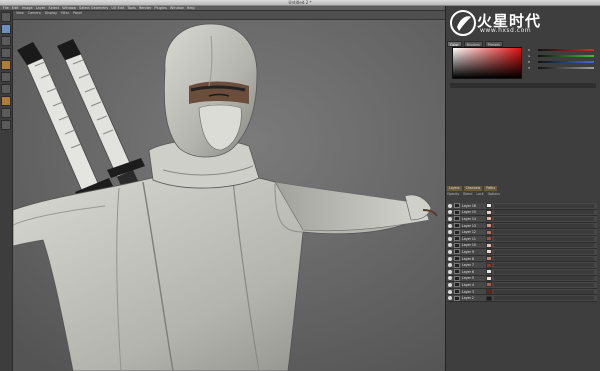 This screenshot has width=600, height=371. What do you see at coordinates (77, 13) in the screenshot?
I see `viewport-menu-item: Panel` at bounding box center [77, 13].